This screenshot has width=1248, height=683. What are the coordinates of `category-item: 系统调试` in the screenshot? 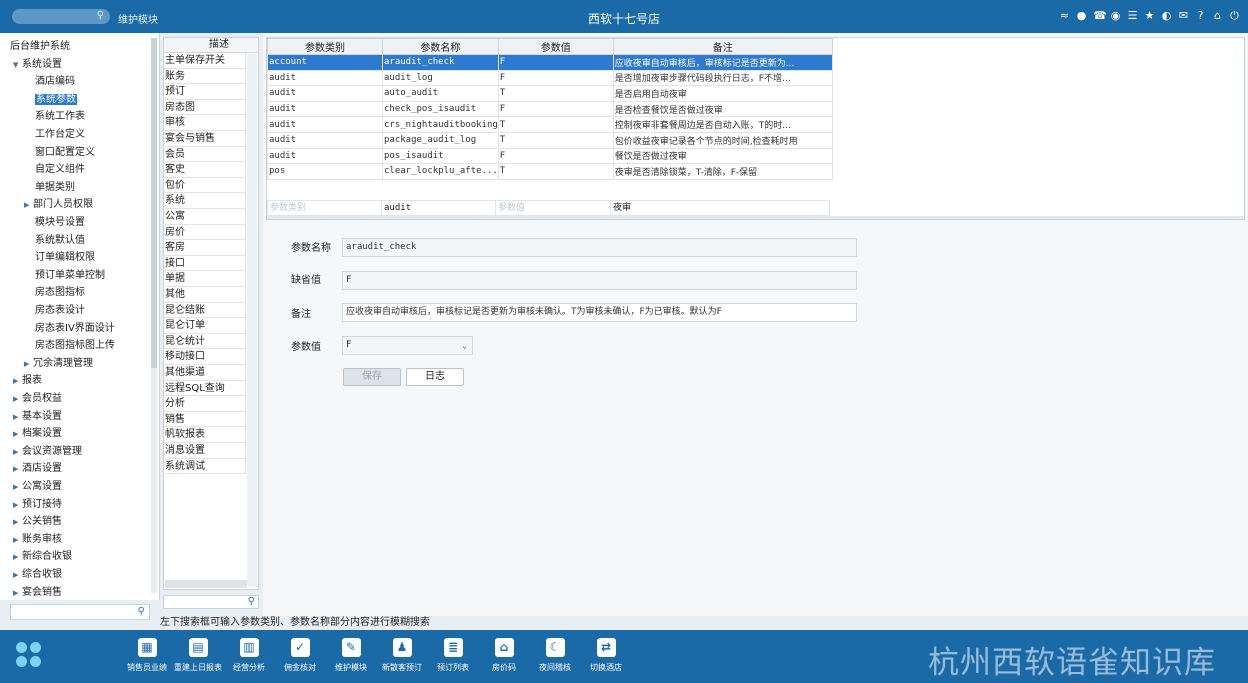 It's located at (205, 466).